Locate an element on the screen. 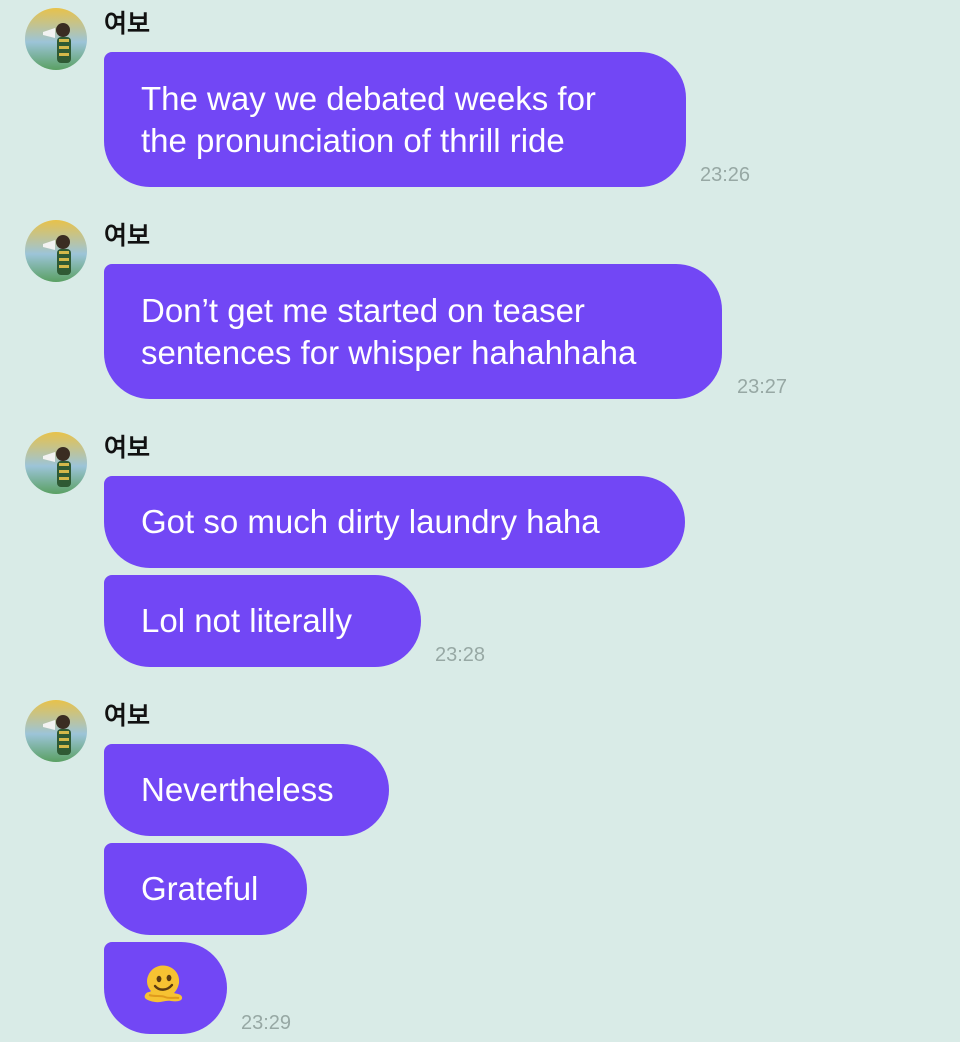 This screenshot has width=960, height=1042. message-bubble: Got so much dirty laundry haha is located at coordinates (394, 522).